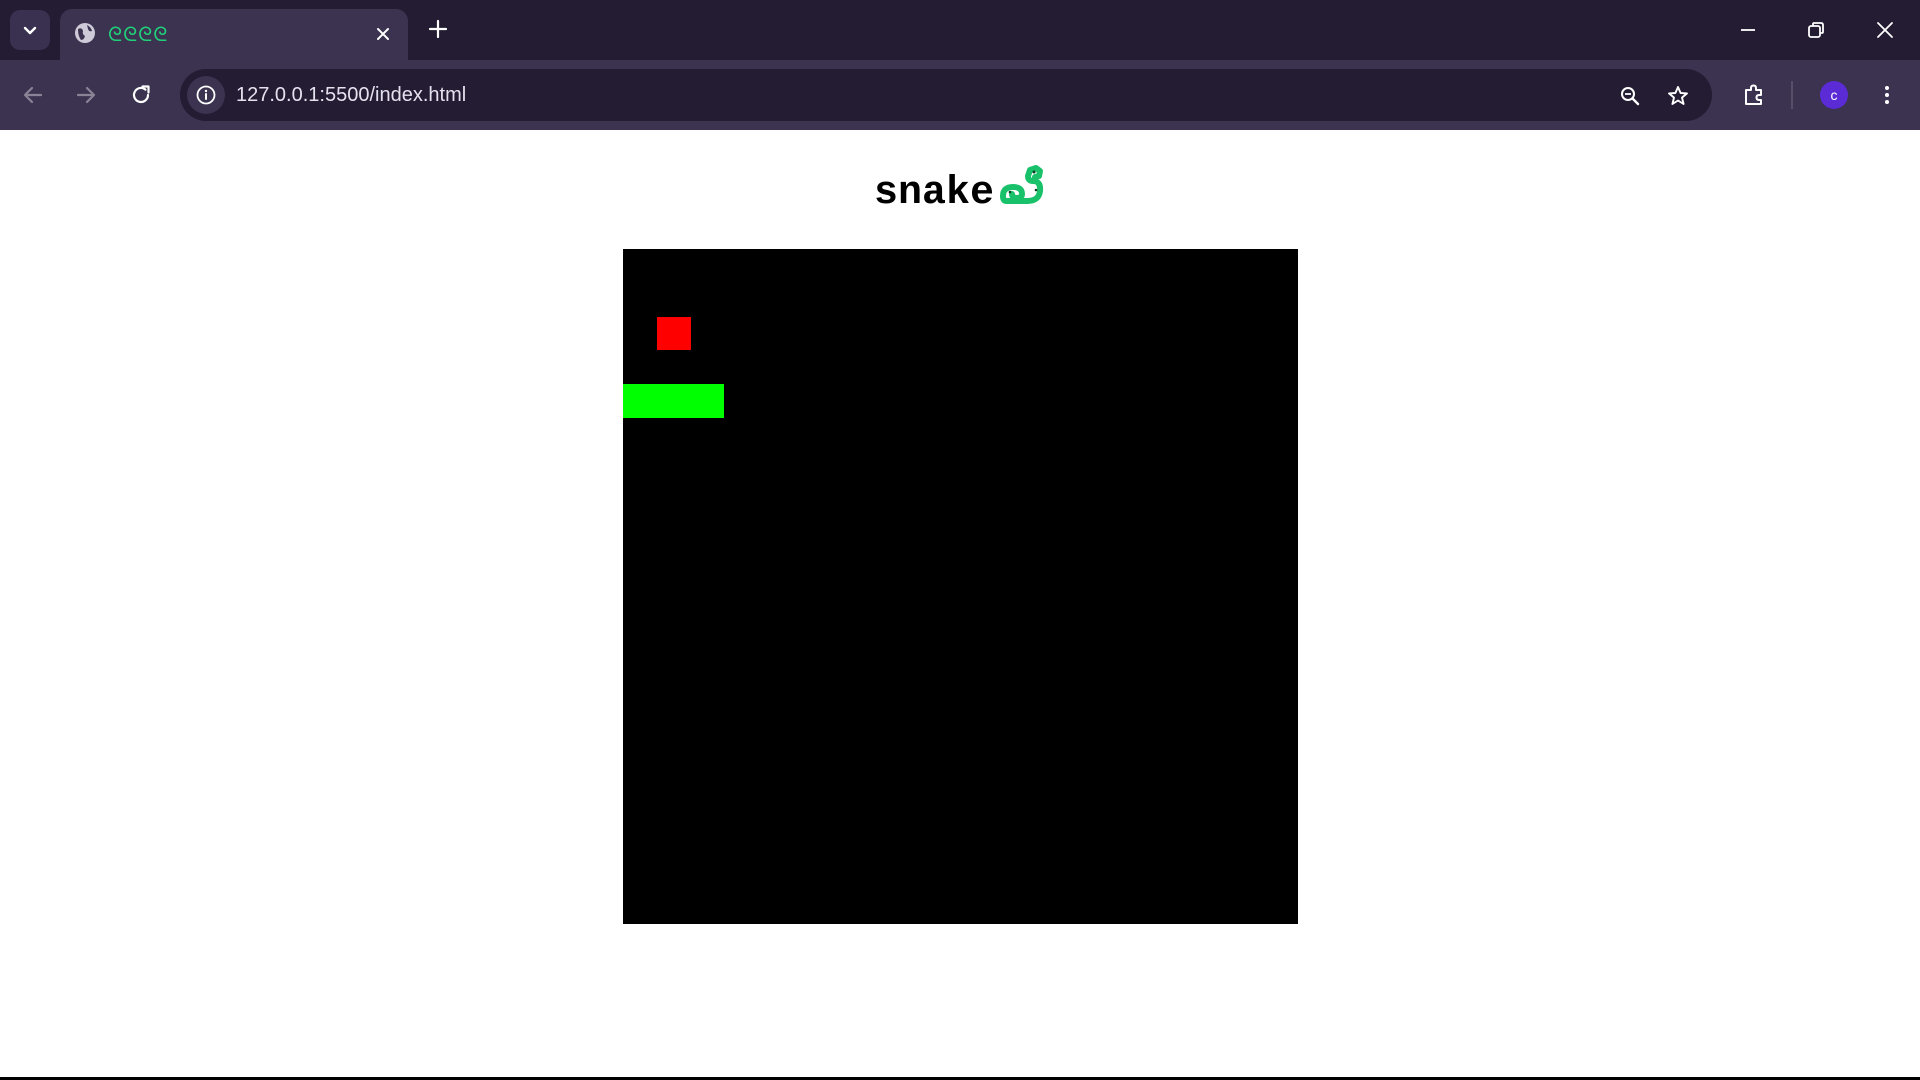 This screenshot has width=1920, height=1080. What do you see at coordinates (141, 95) in the screenshot?
I see `reload-icon` at bounding box center [141, 95].